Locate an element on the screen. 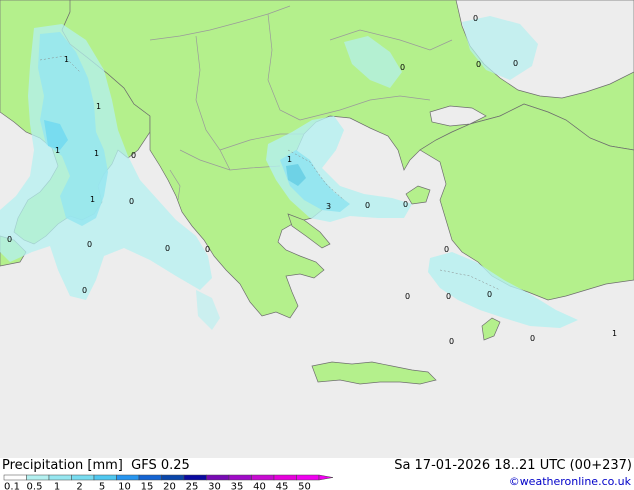  product-label: Precipitation [mm] is located at coordinates (62, 465).